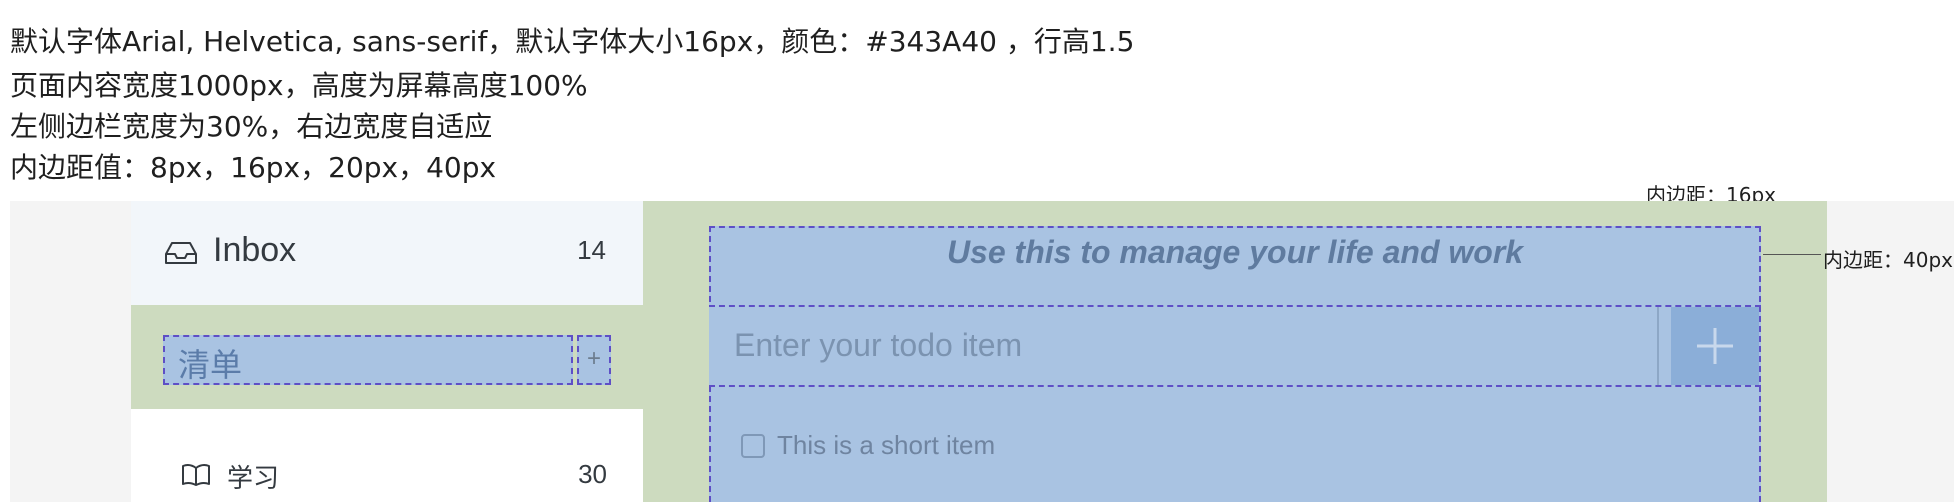 The width and height of the screenshot is (1960, 502). I want to click on new-list-input: 清单, so click(368, 360).